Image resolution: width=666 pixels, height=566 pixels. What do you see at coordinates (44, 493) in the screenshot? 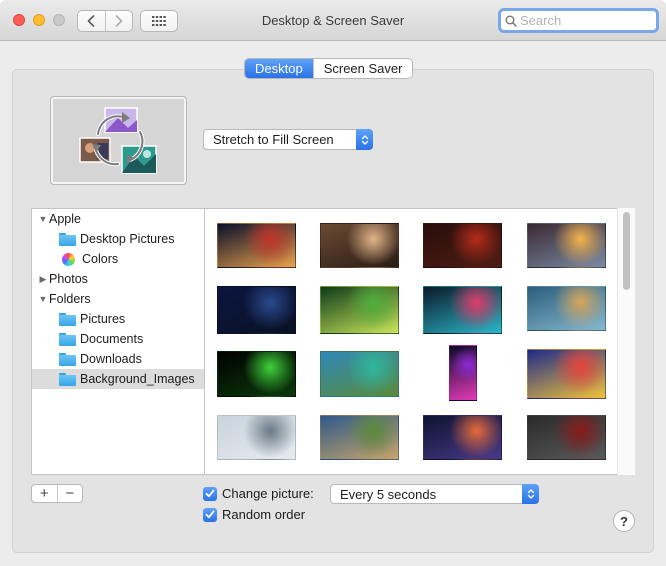
I see `add-folder-button: +` at bounding box center [44, 493].